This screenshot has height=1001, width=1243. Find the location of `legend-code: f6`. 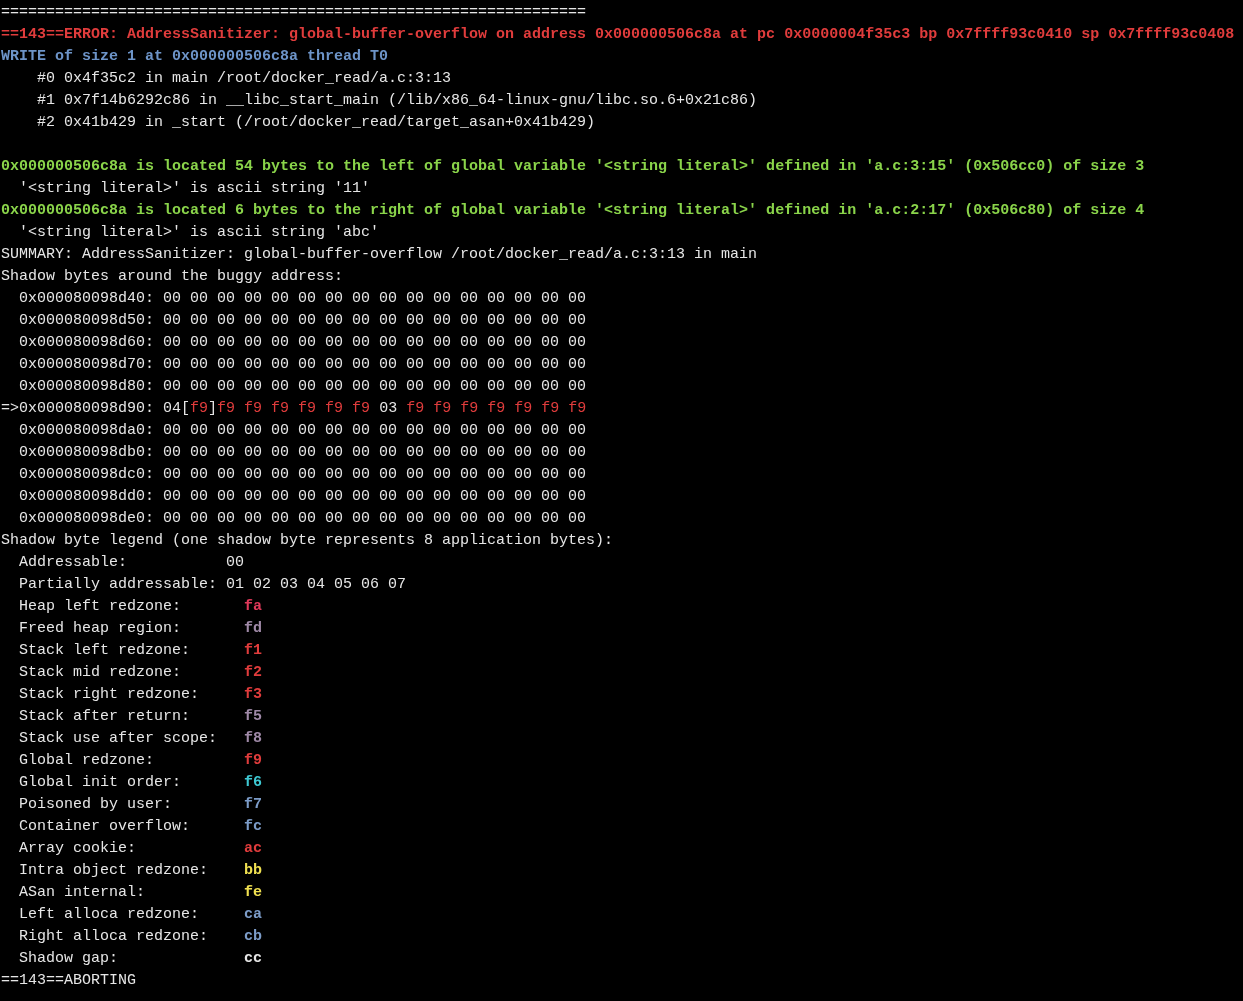

legend-code: f6 is located at coordinates (253, 783).